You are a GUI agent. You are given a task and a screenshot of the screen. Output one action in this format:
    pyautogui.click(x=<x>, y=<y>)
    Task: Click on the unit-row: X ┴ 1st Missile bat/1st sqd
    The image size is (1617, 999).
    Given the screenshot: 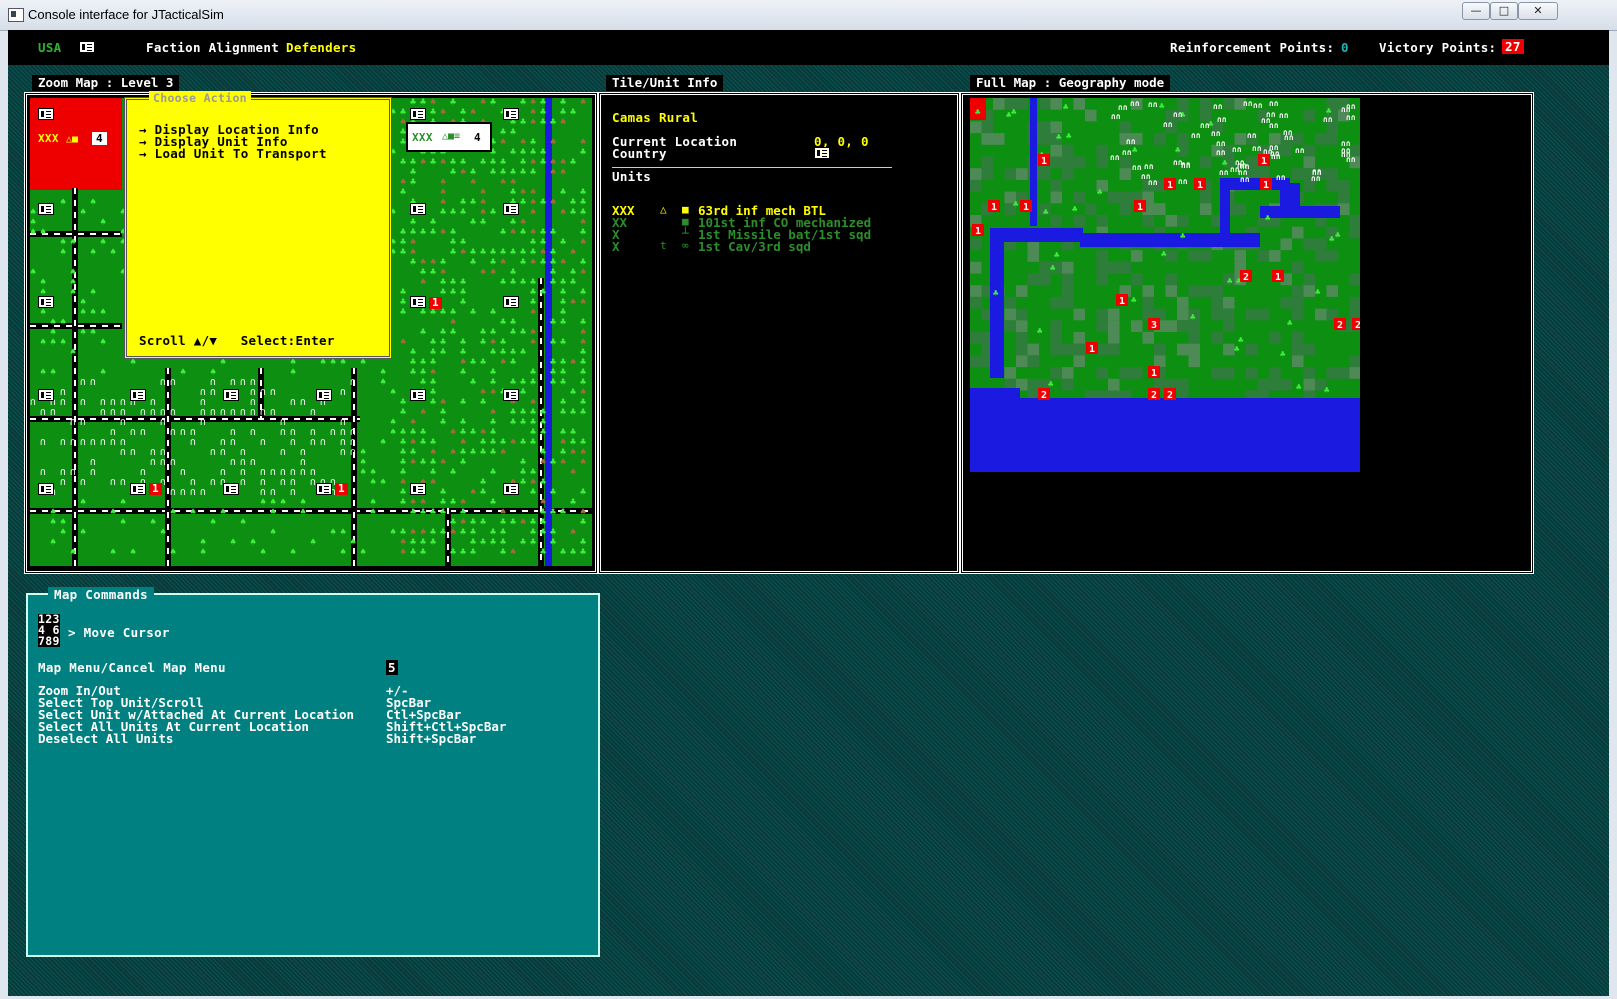 What is the action you would take?
    pyautogui.click(x=752, y=234)
    